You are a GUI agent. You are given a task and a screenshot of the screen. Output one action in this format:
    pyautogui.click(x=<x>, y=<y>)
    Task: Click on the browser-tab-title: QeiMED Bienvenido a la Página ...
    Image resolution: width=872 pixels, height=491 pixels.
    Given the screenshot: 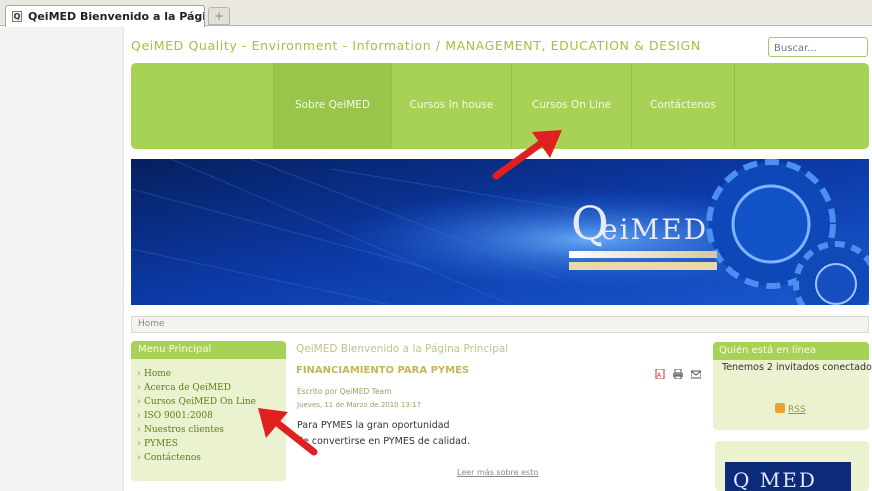 What is the action you would take?
    pyautogui.click(x=116, y=16)
    